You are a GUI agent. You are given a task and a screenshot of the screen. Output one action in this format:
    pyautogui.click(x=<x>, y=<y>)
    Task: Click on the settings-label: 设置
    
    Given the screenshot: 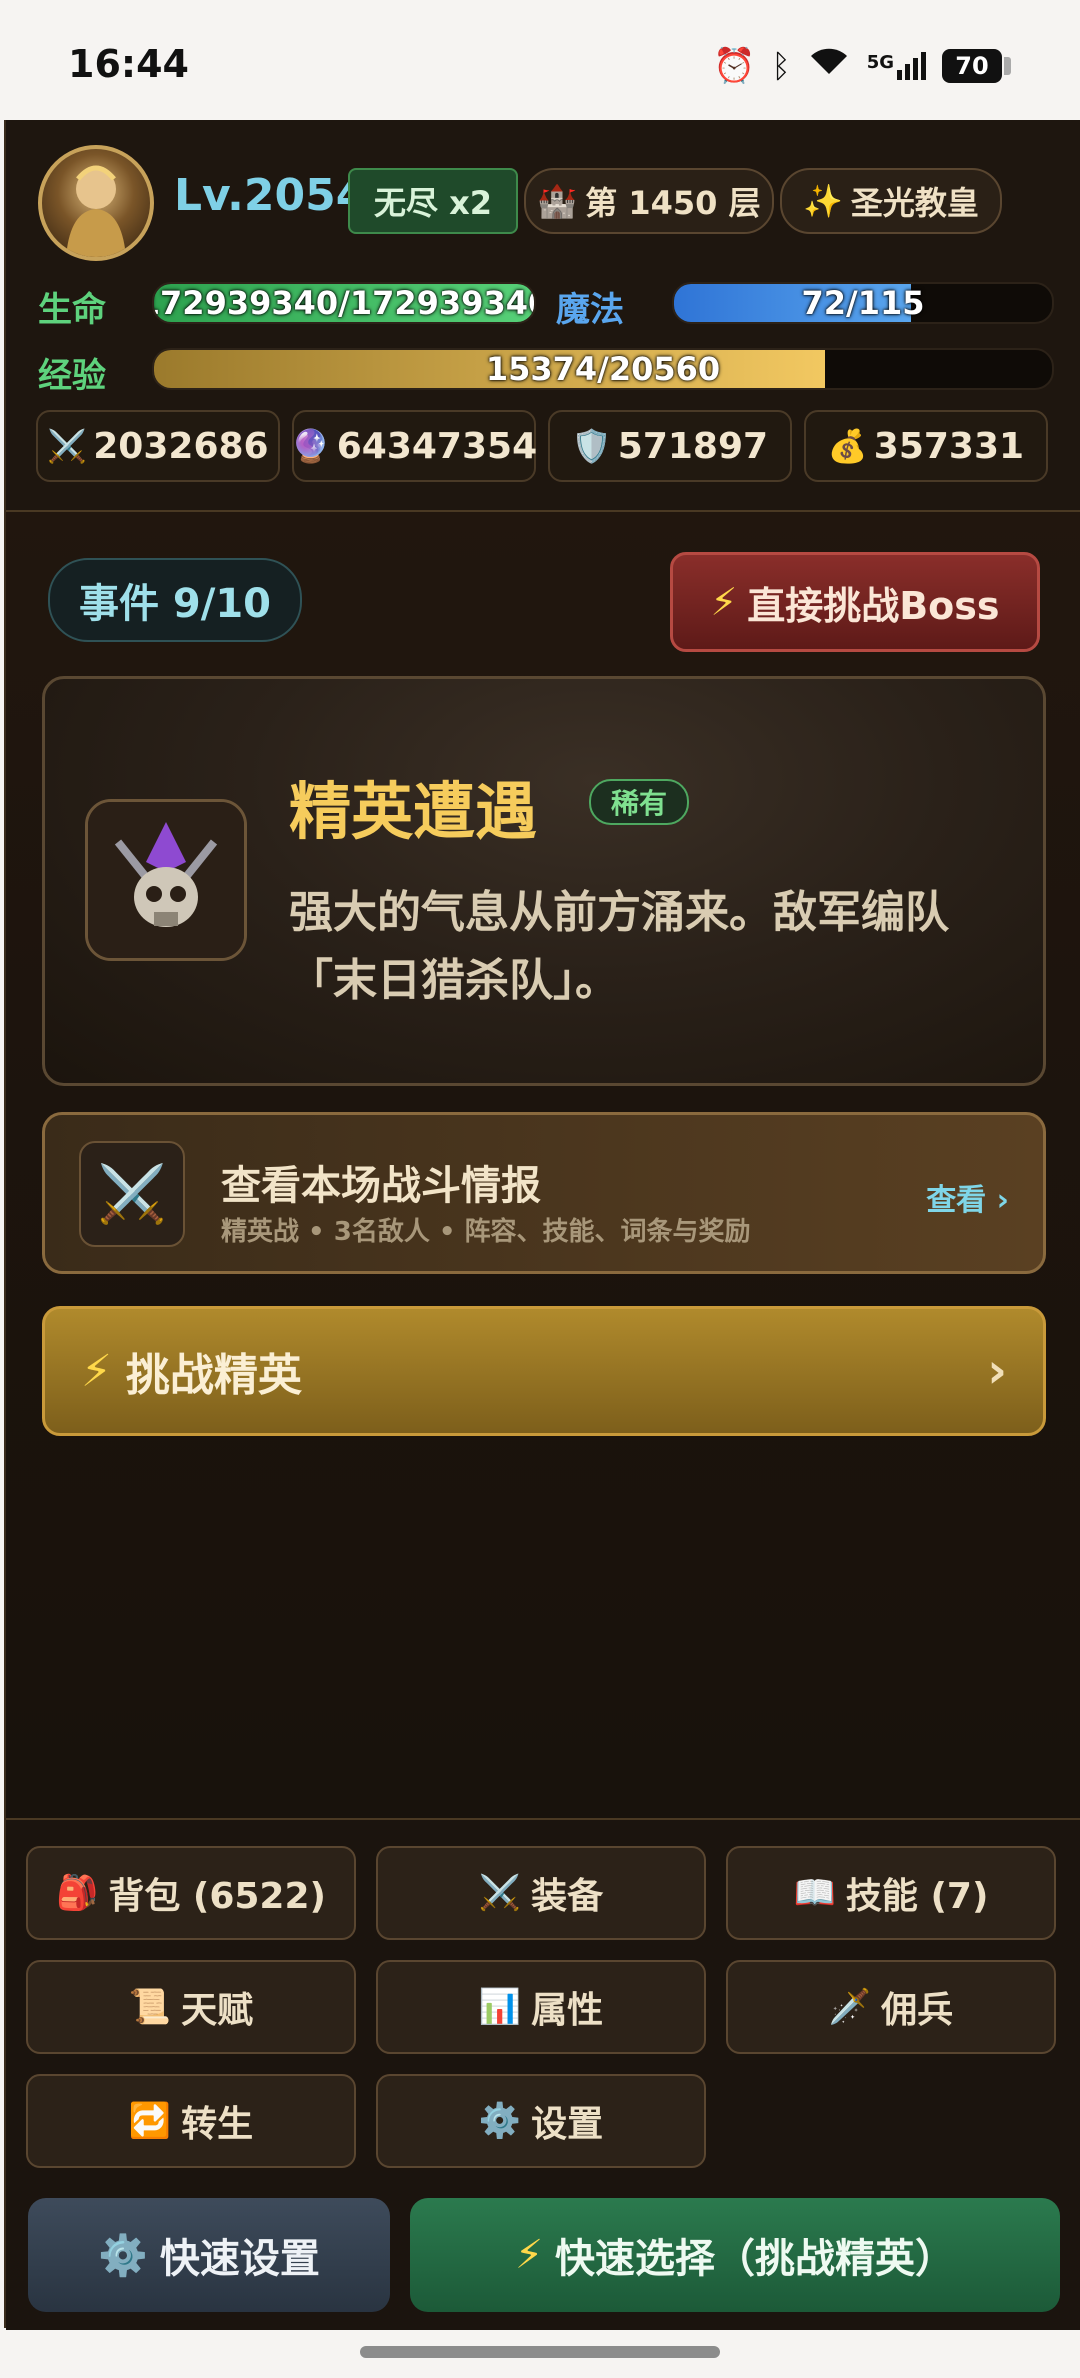 What is the action you would take?
    pyautogui.click(x=567, y=2124)
    